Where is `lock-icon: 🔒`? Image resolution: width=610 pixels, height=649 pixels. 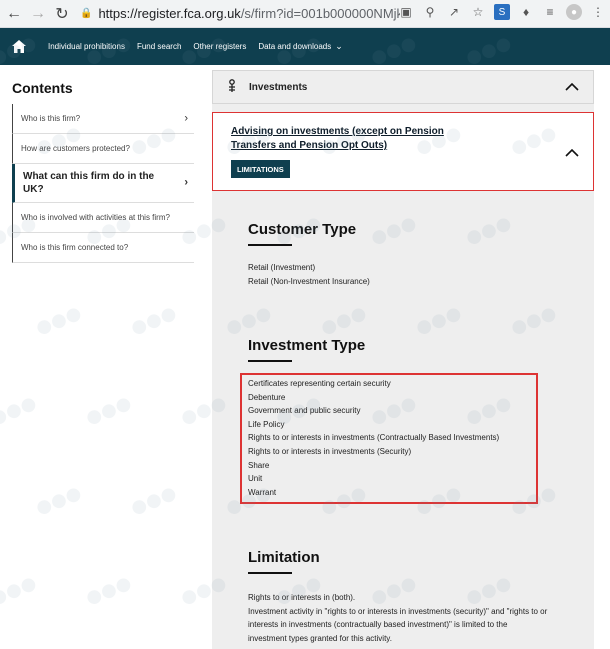
lock-icon: 🔒 is located at coordinates (86, 13).